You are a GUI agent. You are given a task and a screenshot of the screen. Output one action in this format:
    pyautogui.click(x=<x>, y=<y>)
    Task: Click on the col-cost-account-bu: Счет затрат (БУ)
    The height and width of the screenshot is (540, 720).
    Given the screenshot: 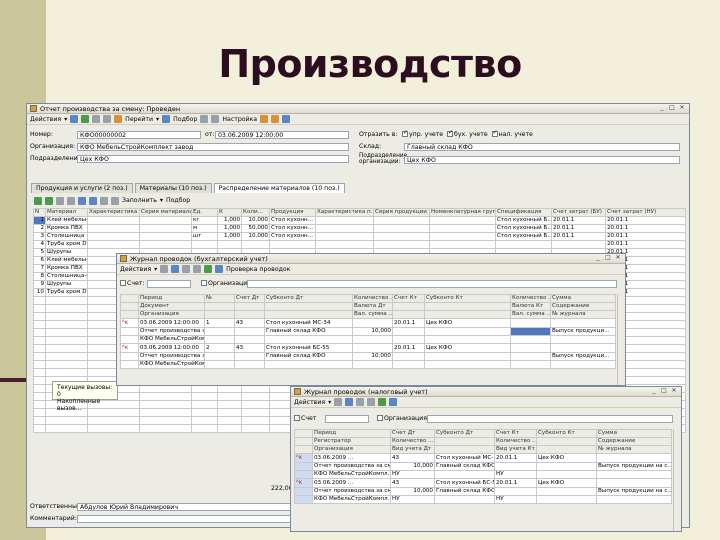 What is the action you would take?
    pyautogui.click(x=578, y=212)
    